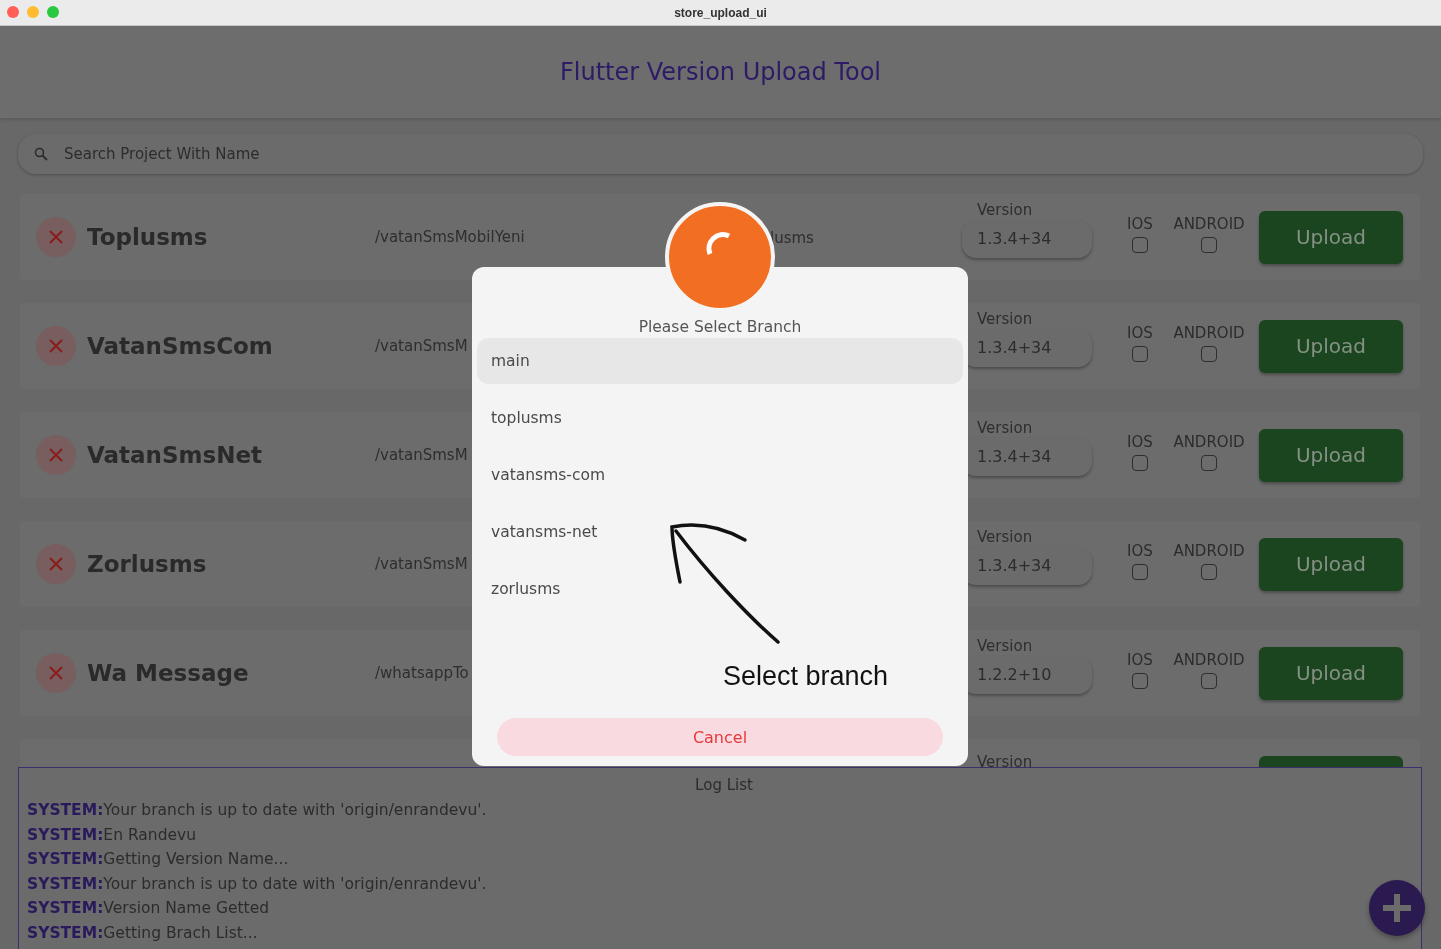 Image resolution: width=1441 pixels, height=949 pixels. I want to click on log-title: Log List, so click(724, 785).